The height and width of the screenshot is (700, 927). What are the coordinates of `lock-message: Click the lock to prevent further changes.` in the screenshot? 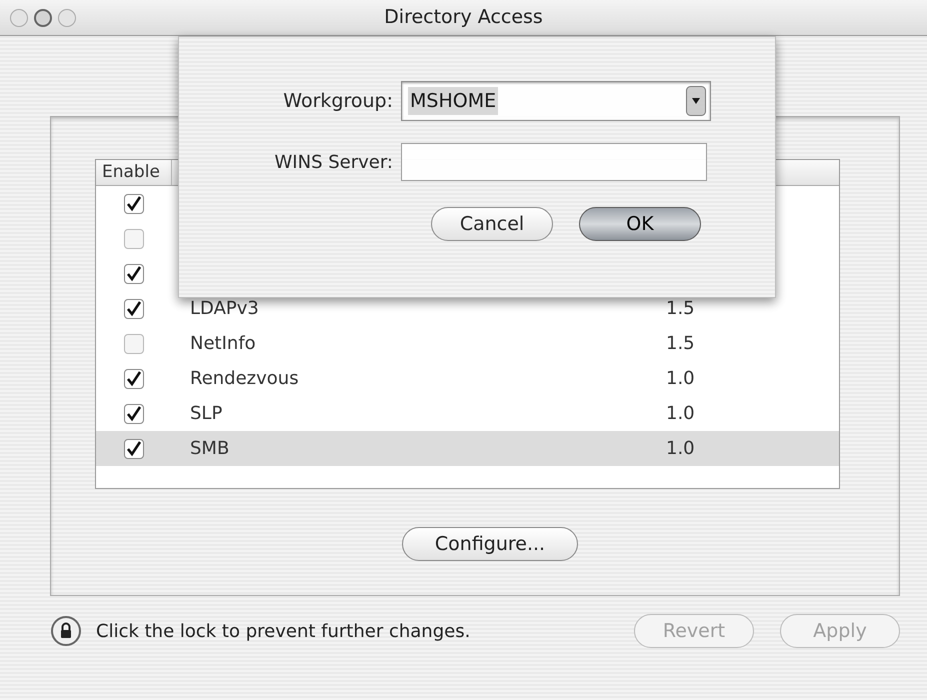 It's located at (283, 632).